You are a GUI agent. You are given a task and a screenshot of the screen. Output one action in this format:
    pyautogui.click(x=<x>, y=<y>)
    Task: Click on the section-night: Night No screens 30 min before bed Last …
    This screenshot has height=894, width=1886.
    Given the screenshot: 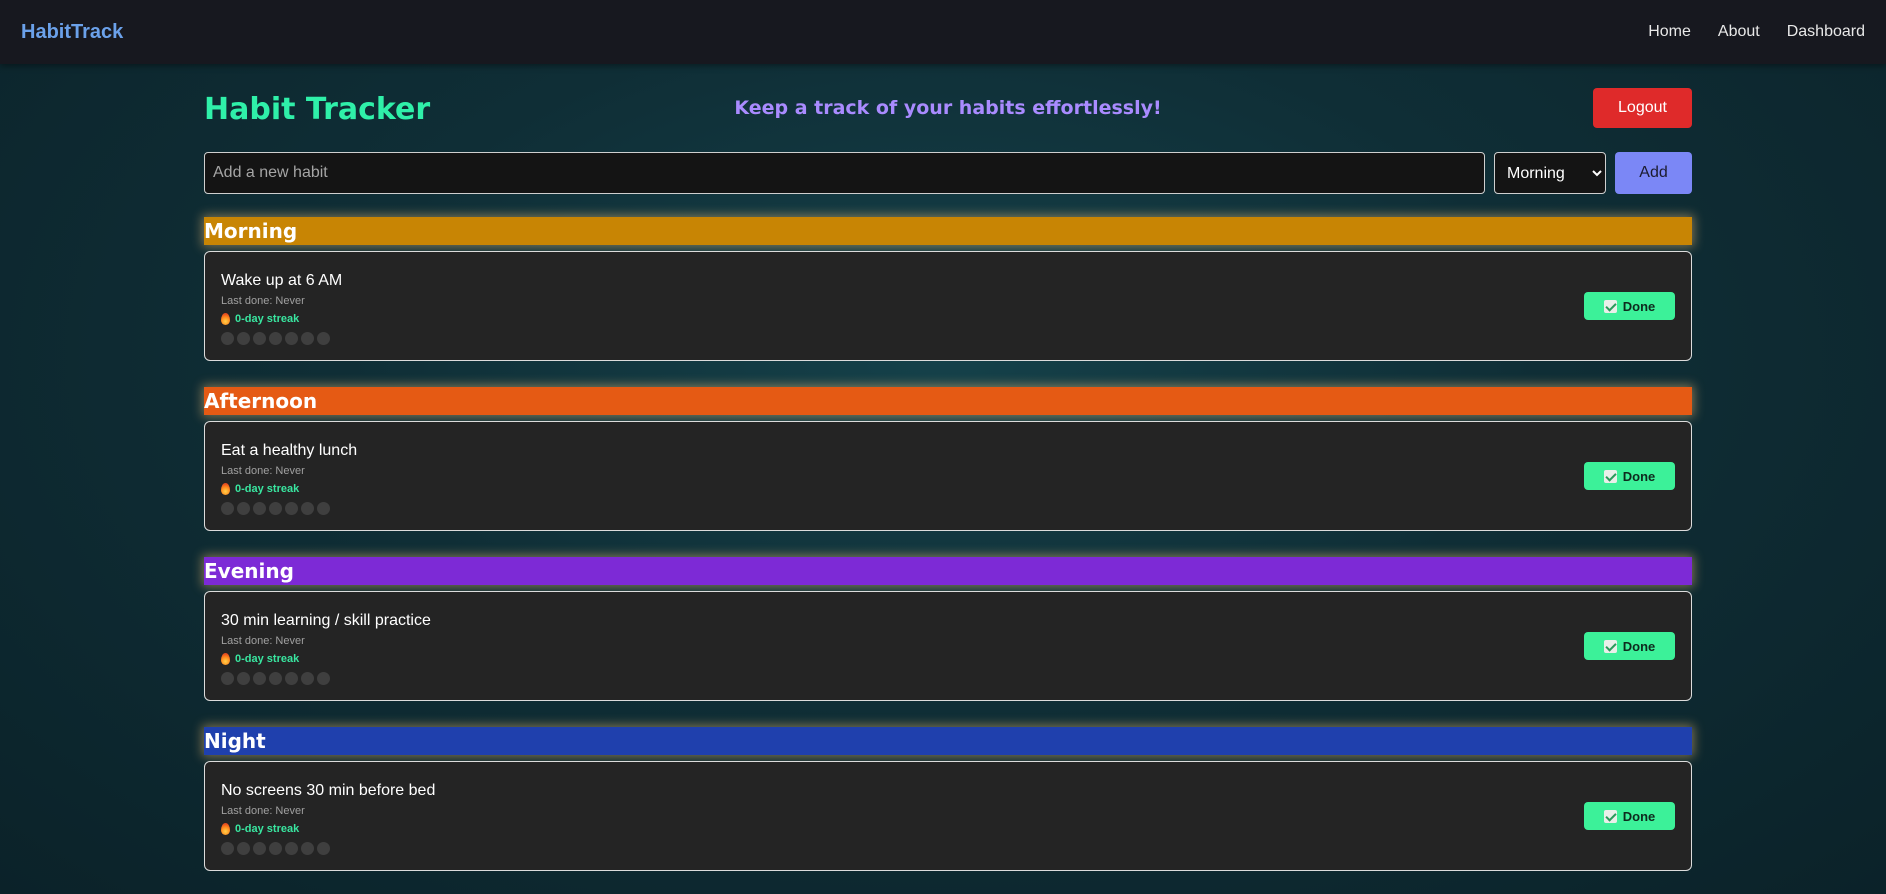 What is the action you would take?
    pyautogui.click(x=948, y=799)
    